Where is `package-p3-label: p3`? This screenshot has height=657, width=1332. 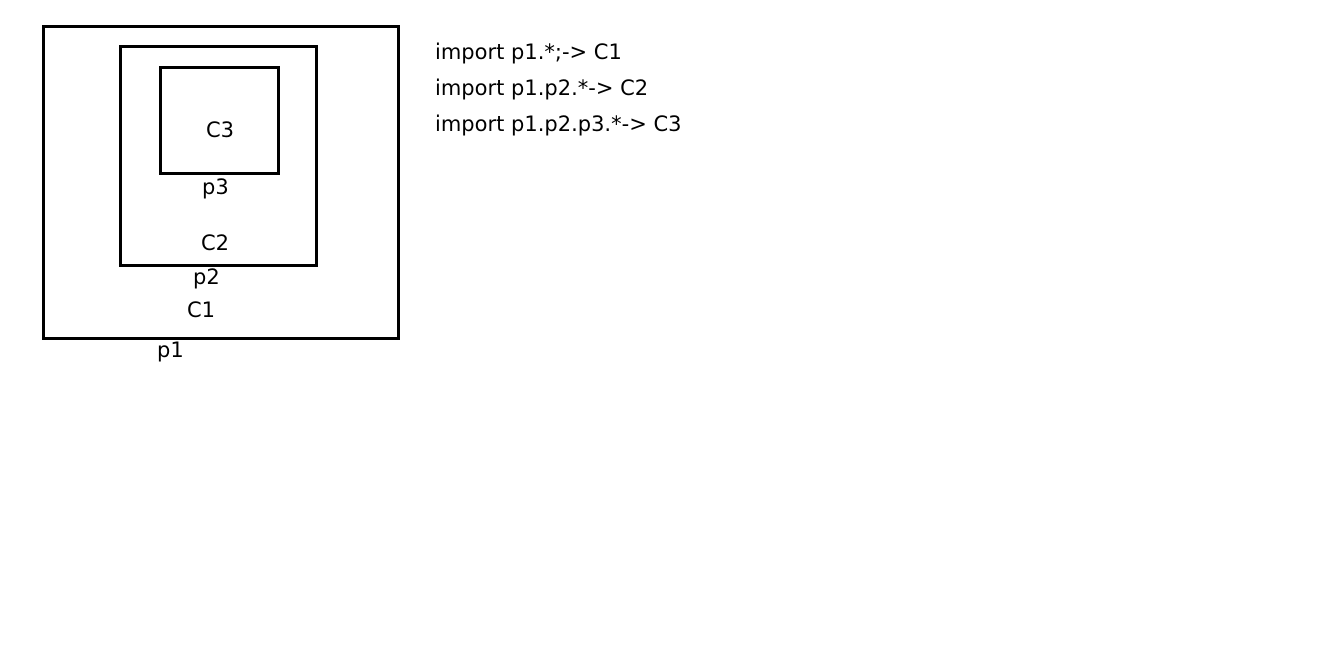 package-p3-label: p3 is located at coordinates (215, 187).